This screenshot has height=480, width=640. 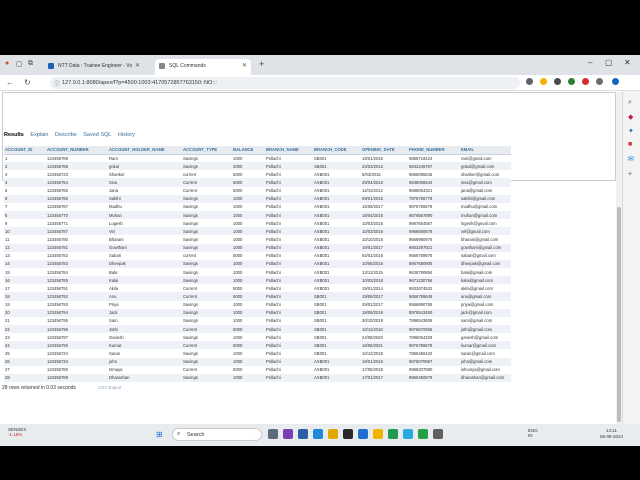 What do you see at coordinates (7, 63) in the screenshot?
I see `browser-profile-icon: ●` at bounding box center [7, 63].